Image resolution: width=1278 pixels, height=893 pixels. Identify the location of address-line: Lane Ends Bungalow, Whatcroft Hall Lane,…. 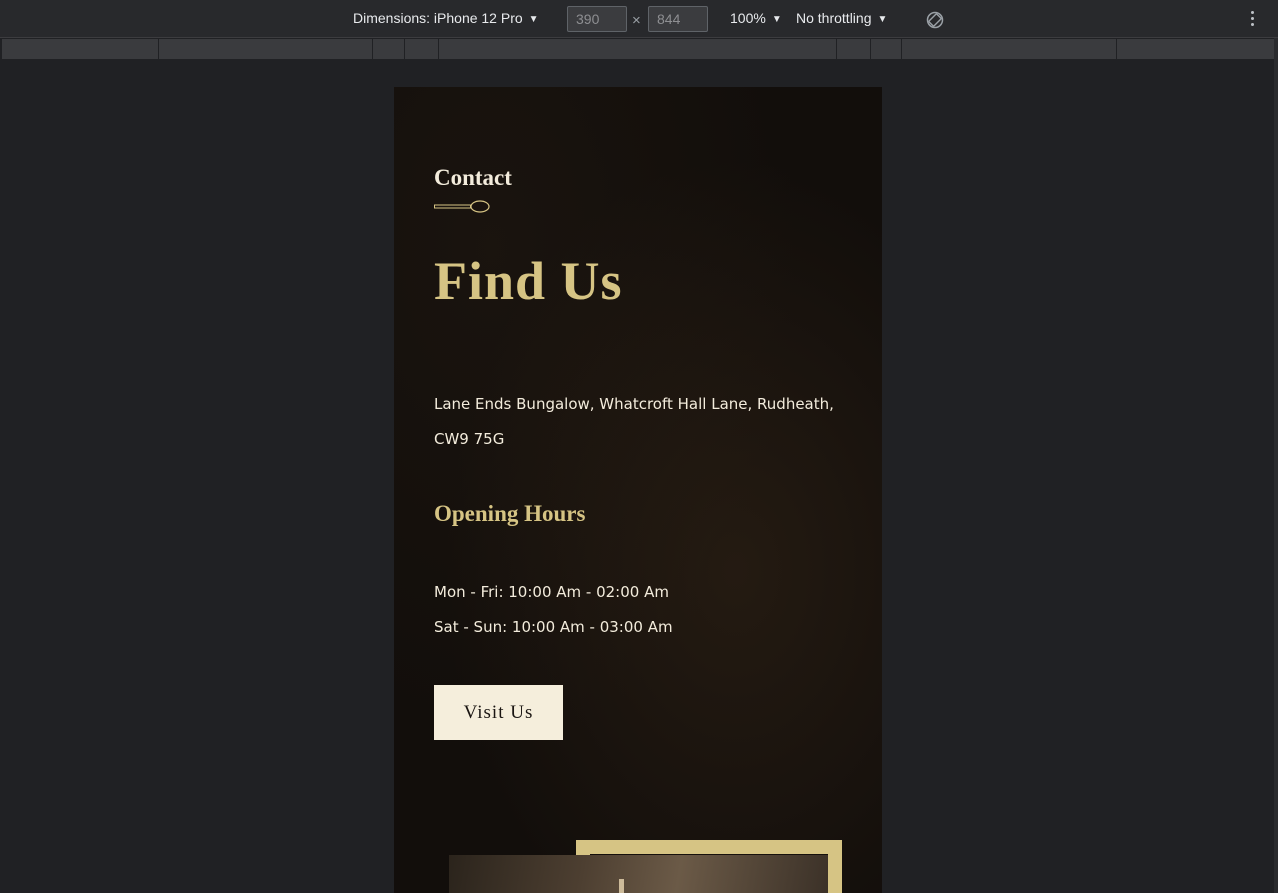
(634, 404).